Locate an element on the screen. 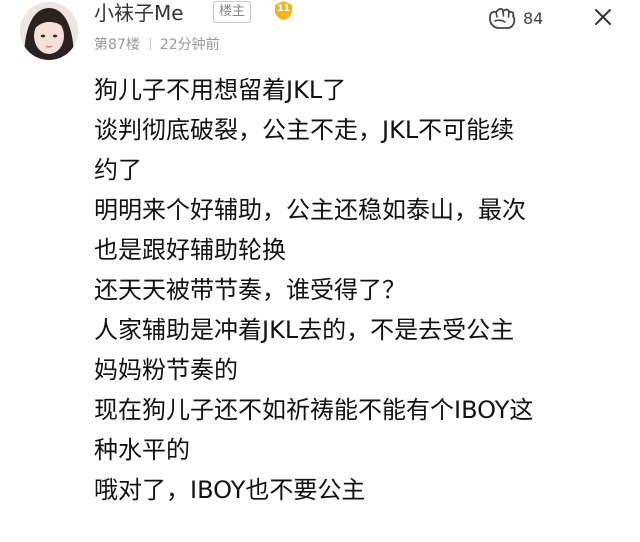 Image resolution: width=640 pixels, height=542 pixels. comment-line: 种水平的 is located at coordinates (142, 450).